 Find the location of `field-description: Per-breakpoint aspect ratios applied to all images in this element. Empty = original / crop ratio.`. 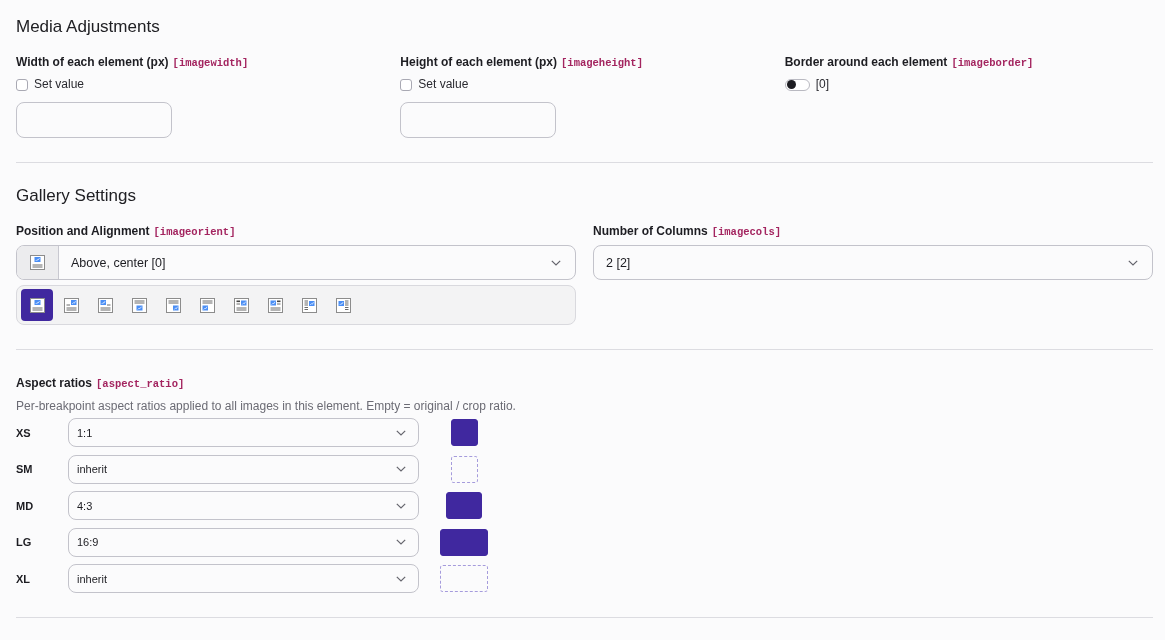

field-description: Per-breakpoint aspect ratios applied to all images in this element. Empty = original / crop ratio. is located at coordinates (266, 406).